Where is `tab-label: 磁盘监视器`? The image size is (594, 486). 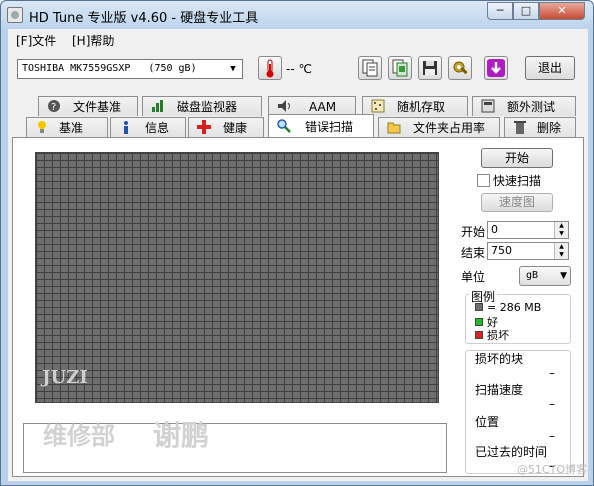 tab-label: 磁盘监视器 is located at coordinates (207, 107).